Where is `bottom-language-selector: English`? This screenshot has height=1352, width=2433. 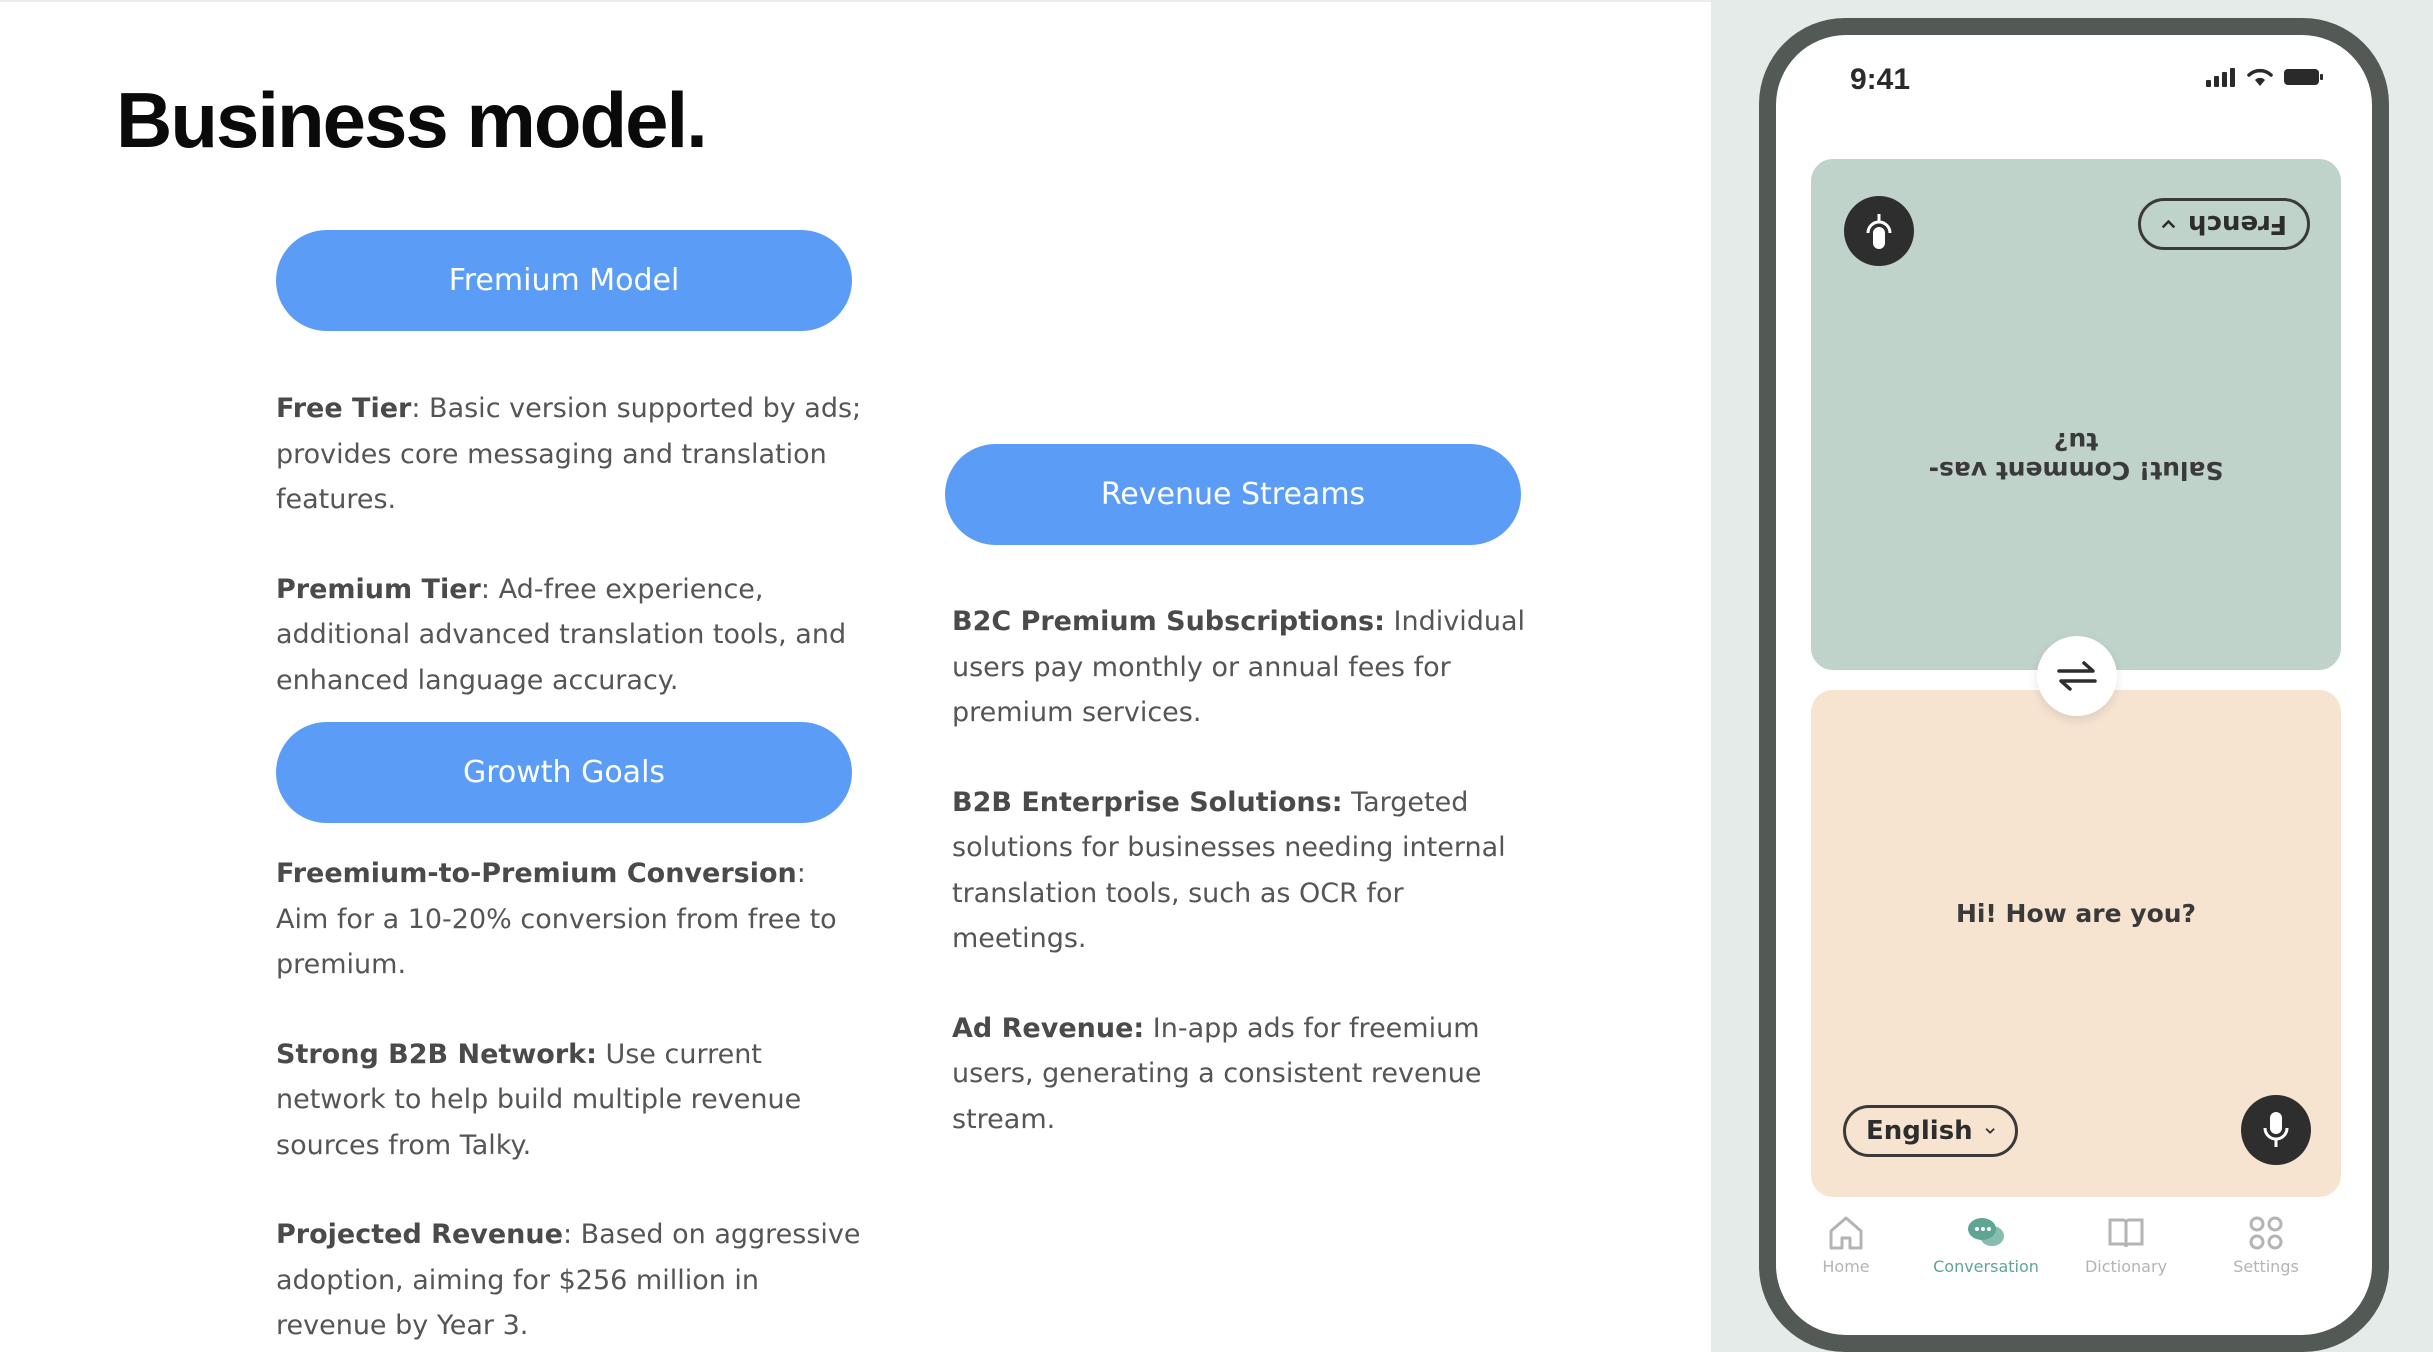
bottom-language-selector: English is located at coordinates (1930, 1131).